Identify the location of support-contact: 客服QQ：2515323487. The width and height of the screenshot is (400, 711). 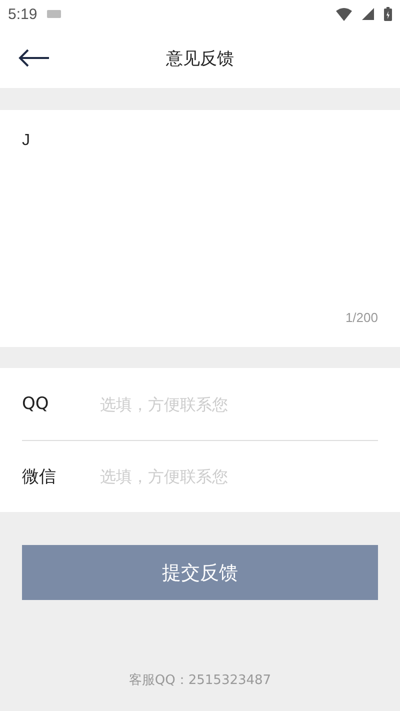
(200, 680).